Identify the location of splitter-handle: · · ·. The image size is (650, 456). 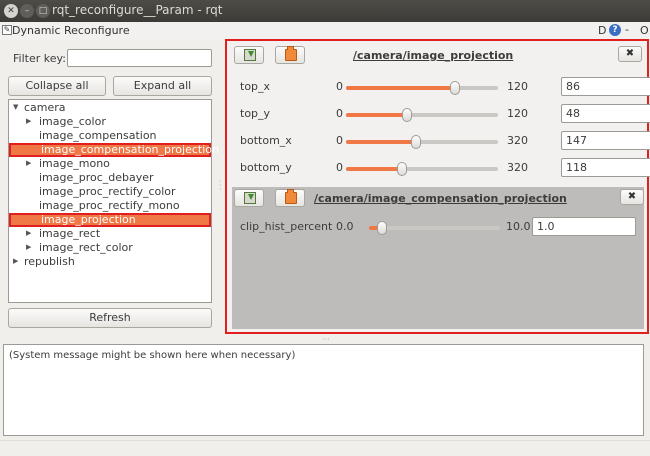
(220, 186).